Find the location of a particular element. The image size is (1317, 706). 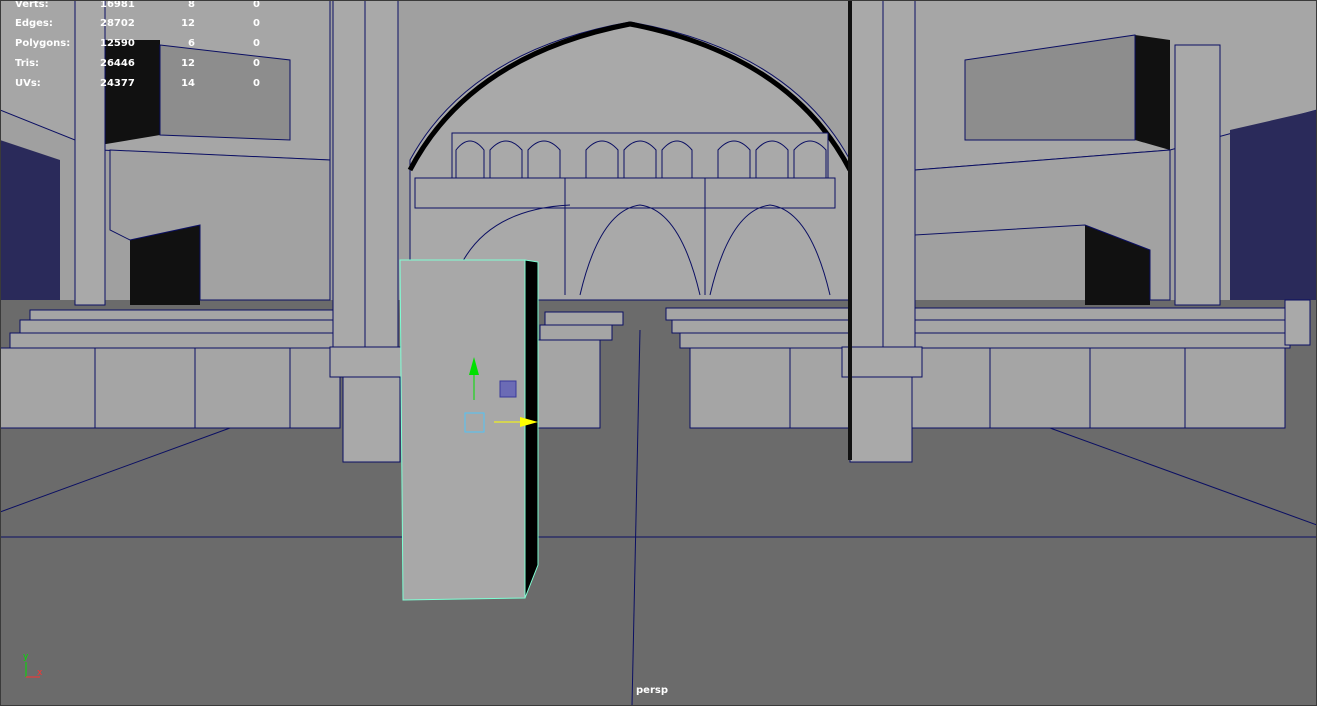

hud-selected: 14 is located at coordinates (188, 83).